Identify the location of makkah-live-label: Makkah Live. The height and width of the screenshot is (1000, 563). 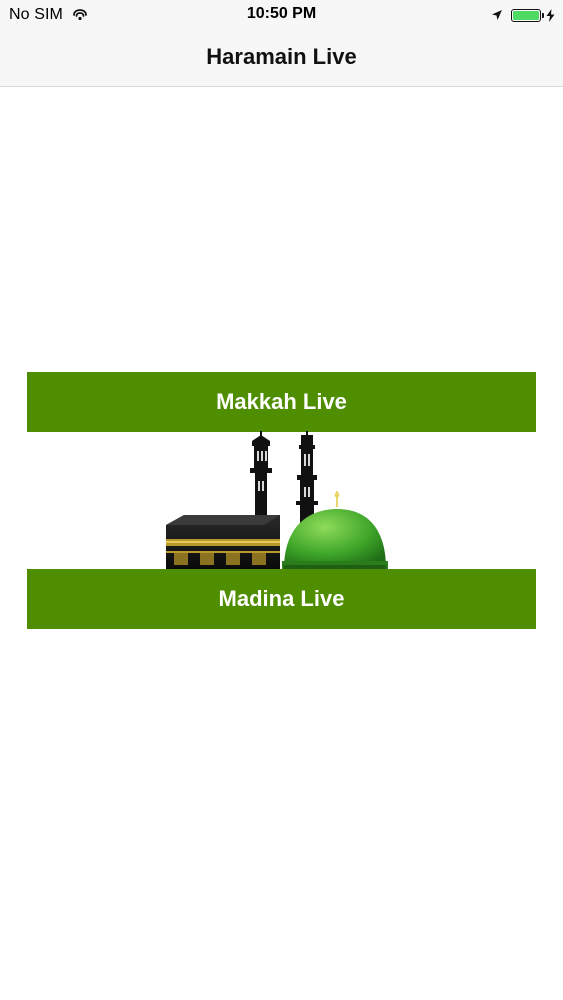
(281, 401).